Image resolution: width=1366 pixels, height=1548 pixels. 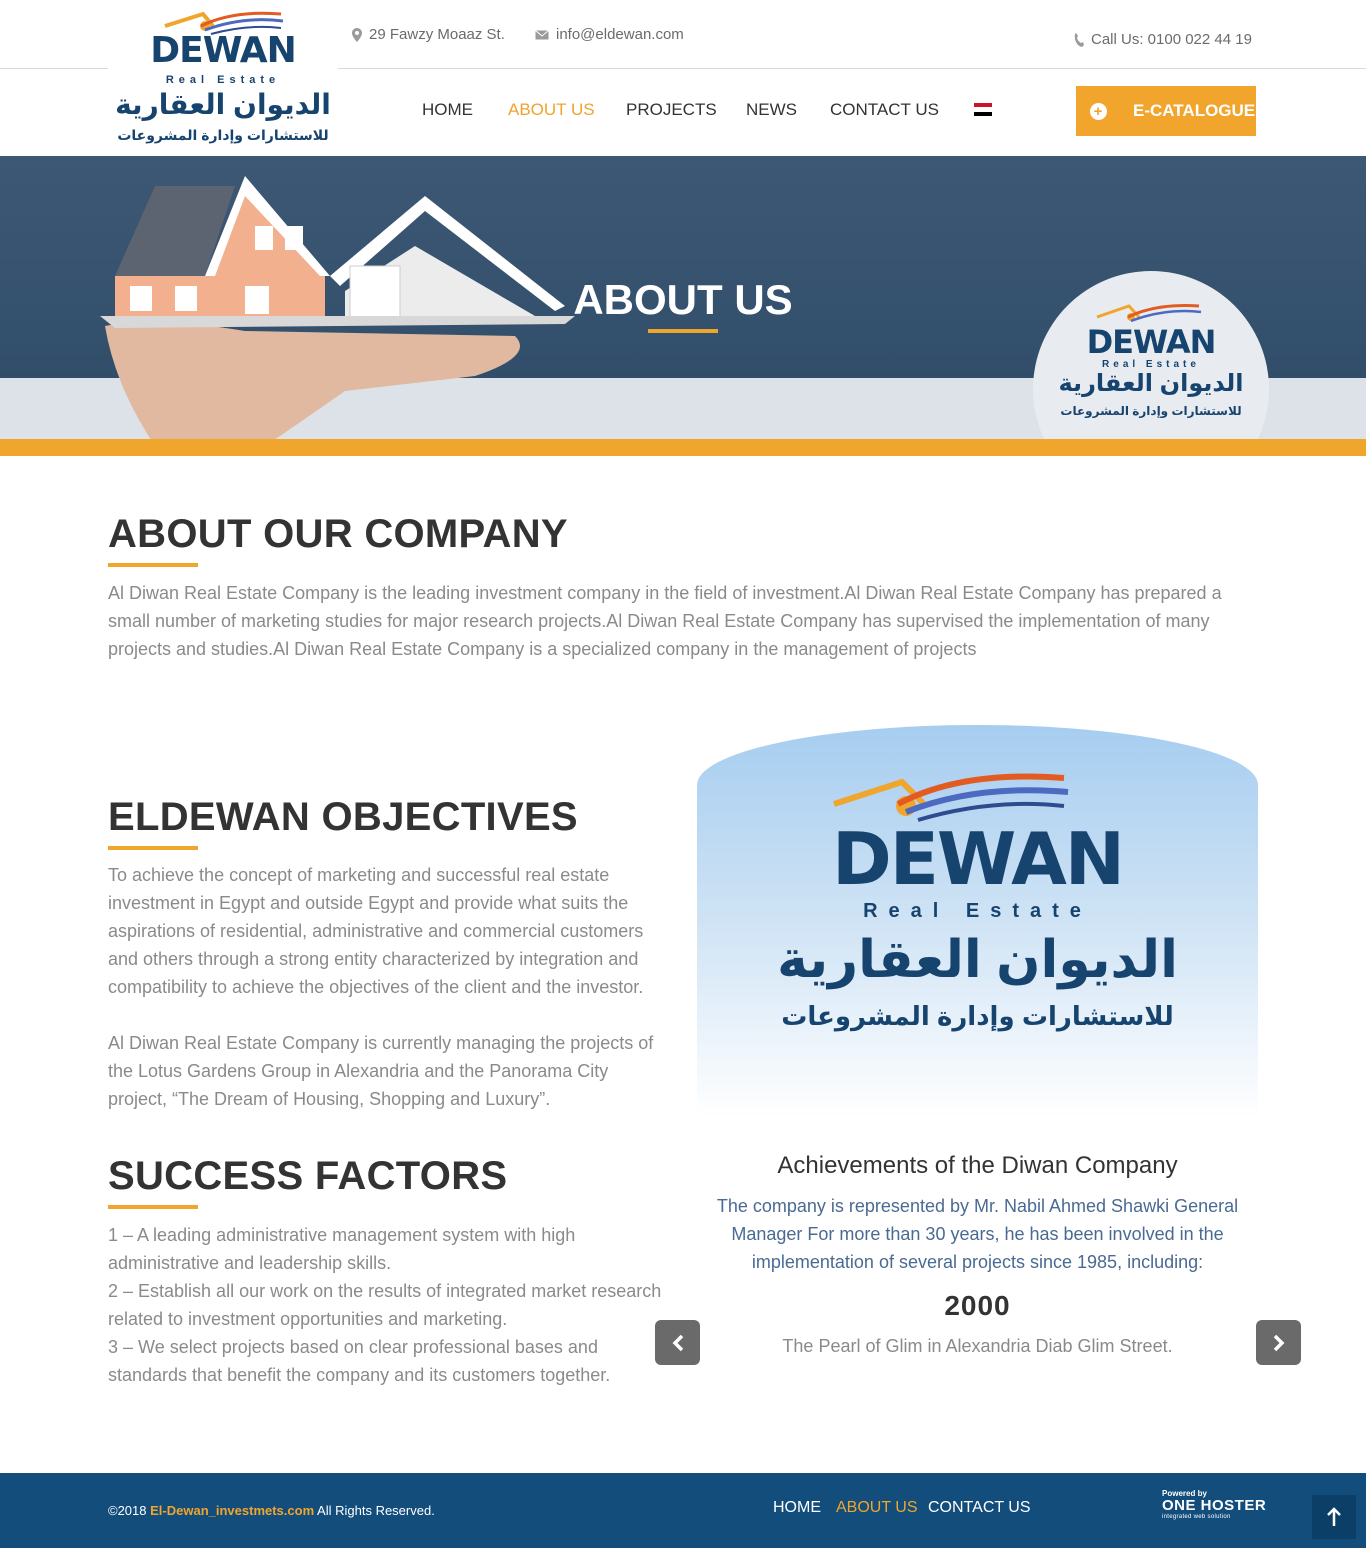 I want to click on chevron-left-icon, so click(x=677, y=1342).